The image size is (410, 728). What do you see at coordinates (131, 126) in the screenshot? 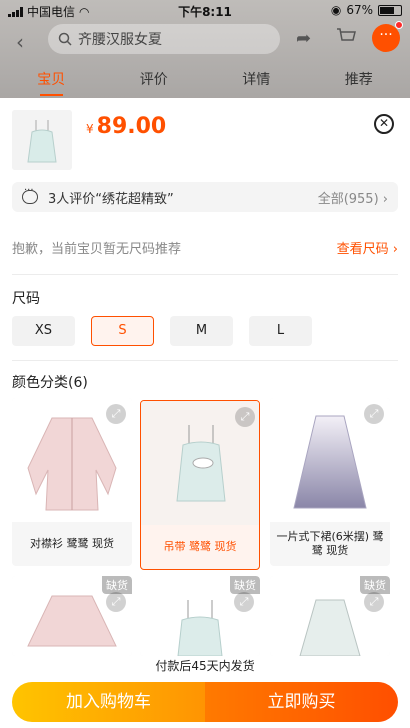
I see `price-value: 89.00` at bounding box center [131, 126].